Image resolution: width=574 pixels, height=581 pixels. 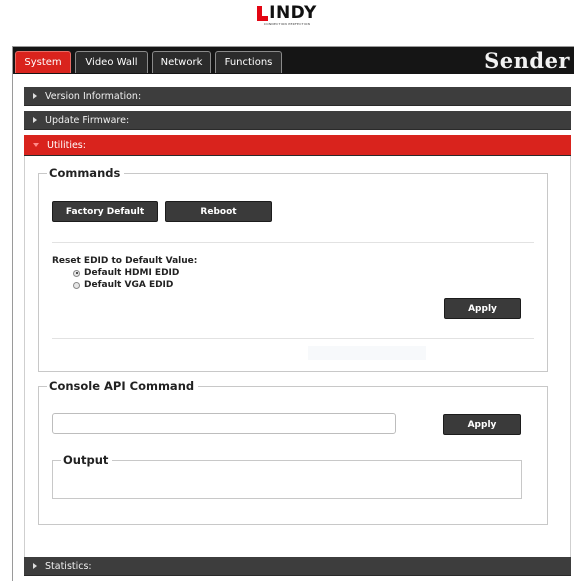 What do you see at coordinates (287, 24) in the screenshot?
I see `logo-tagline: CONNECTION PERFECTION` at bounding box center [287, 24].